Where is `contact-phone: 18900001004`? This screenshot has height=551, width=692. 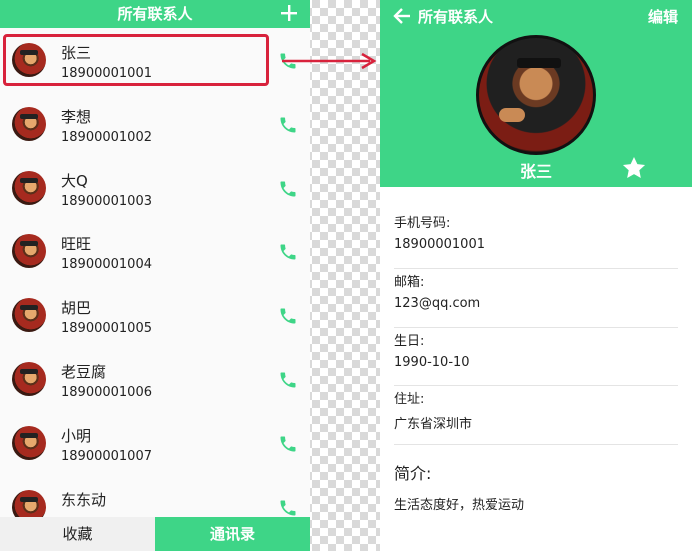 contact-phone: 18900001004 is located at coordinates (106, 265).